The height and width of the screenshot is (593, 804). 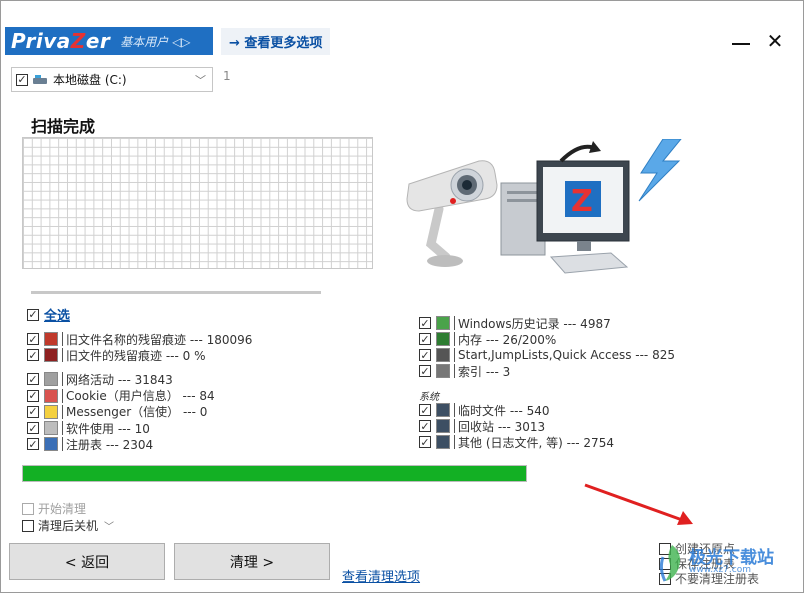 I want to click on start-clean-label: 开始清理, so click(x=62, y=509).